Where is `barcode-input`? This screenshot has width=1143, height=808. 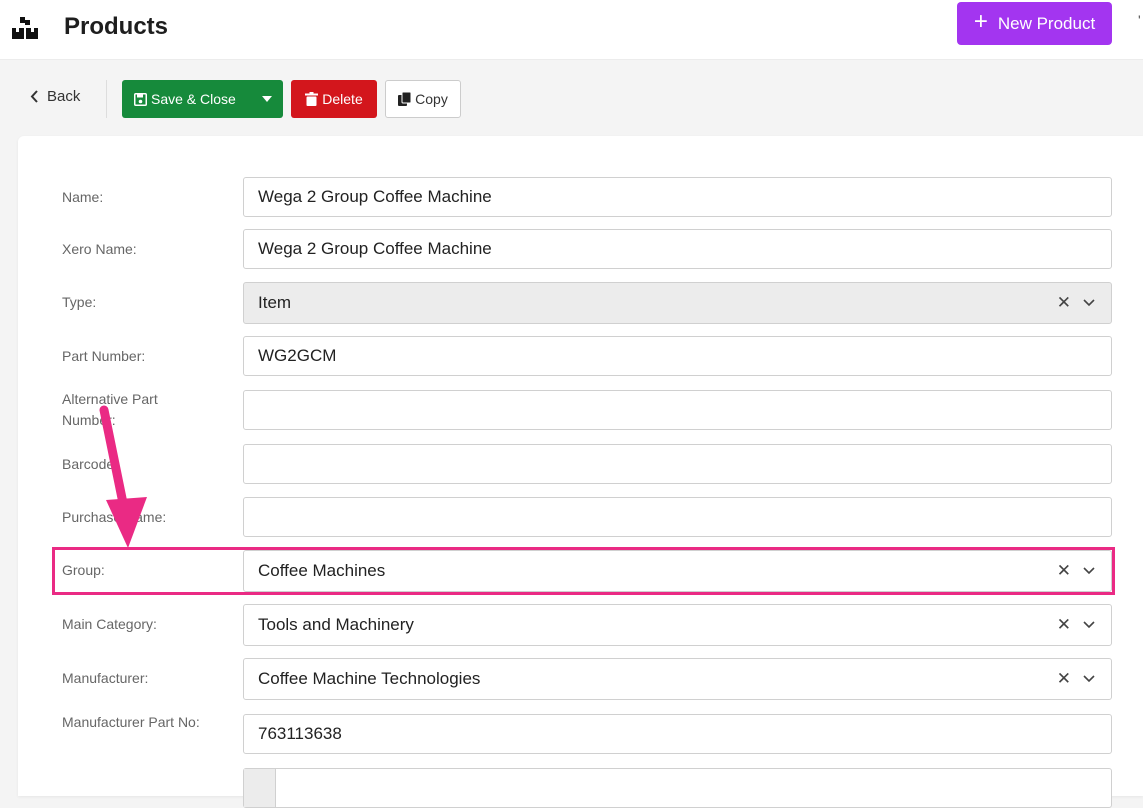
barcode-input is located at coordinates (677, 464).